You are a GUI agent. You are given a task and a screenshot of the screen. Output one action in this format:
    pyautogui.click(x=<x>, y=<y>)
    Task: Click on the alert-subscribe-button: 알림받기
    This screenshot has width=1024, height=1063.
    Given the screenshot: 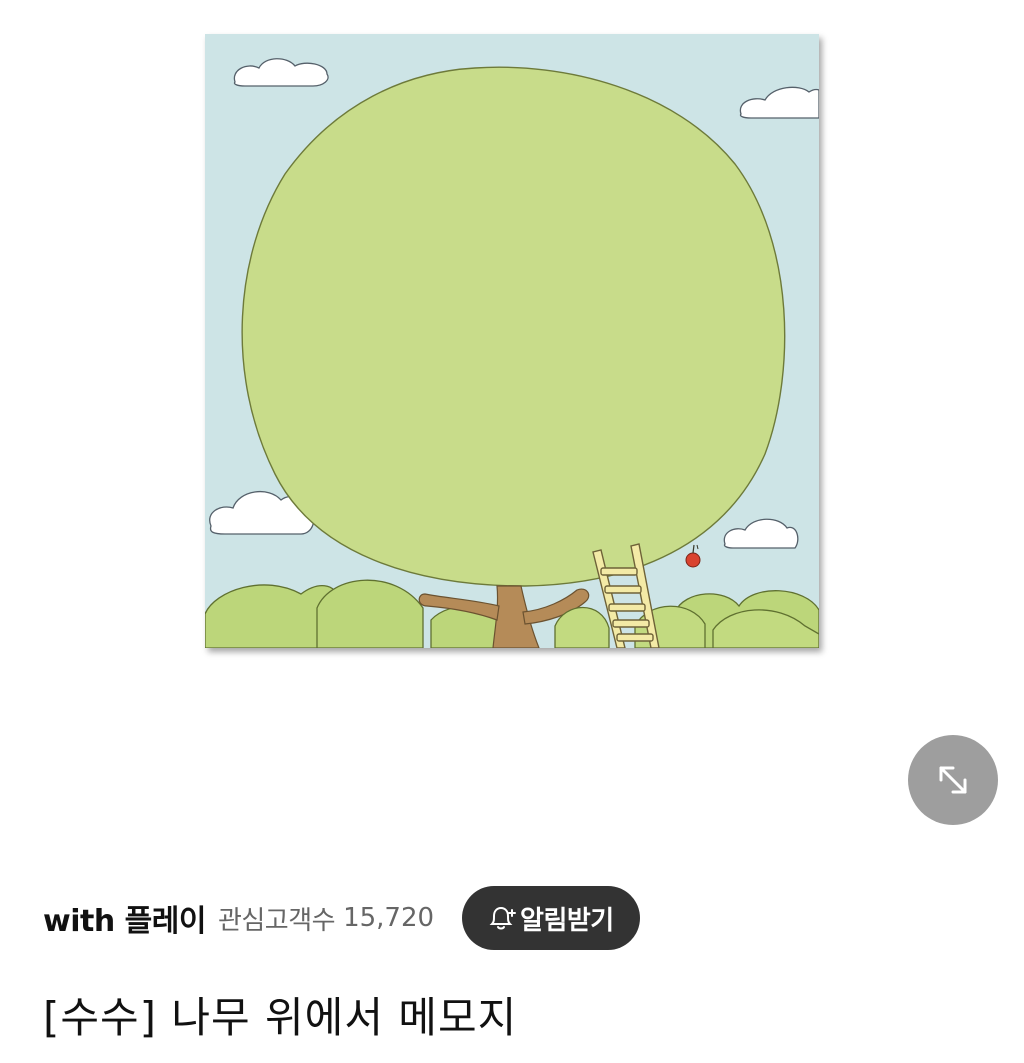 What is the action you would take?
    pyautogui.click(x=551, y=918)
    